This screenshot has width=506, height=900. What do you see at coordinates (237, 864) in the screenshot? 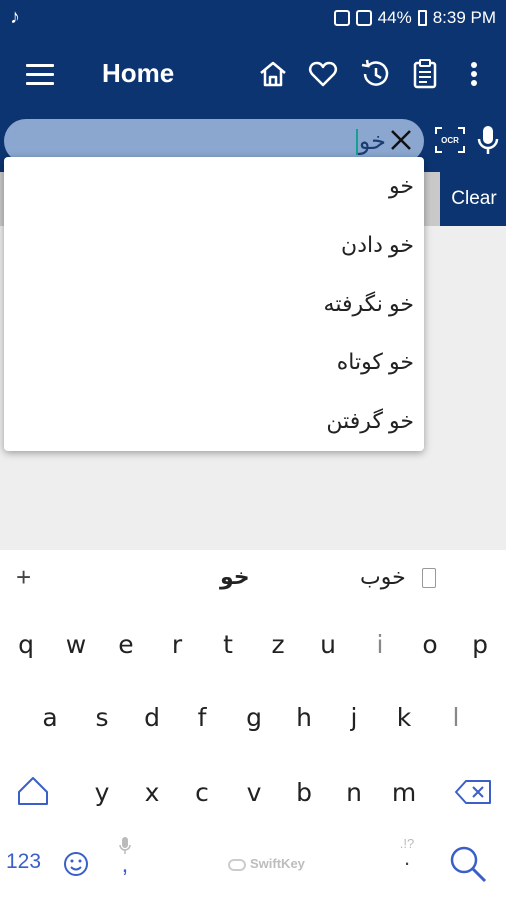
I see `swiftkey-logo-icon` at bounding box center [237, 864].